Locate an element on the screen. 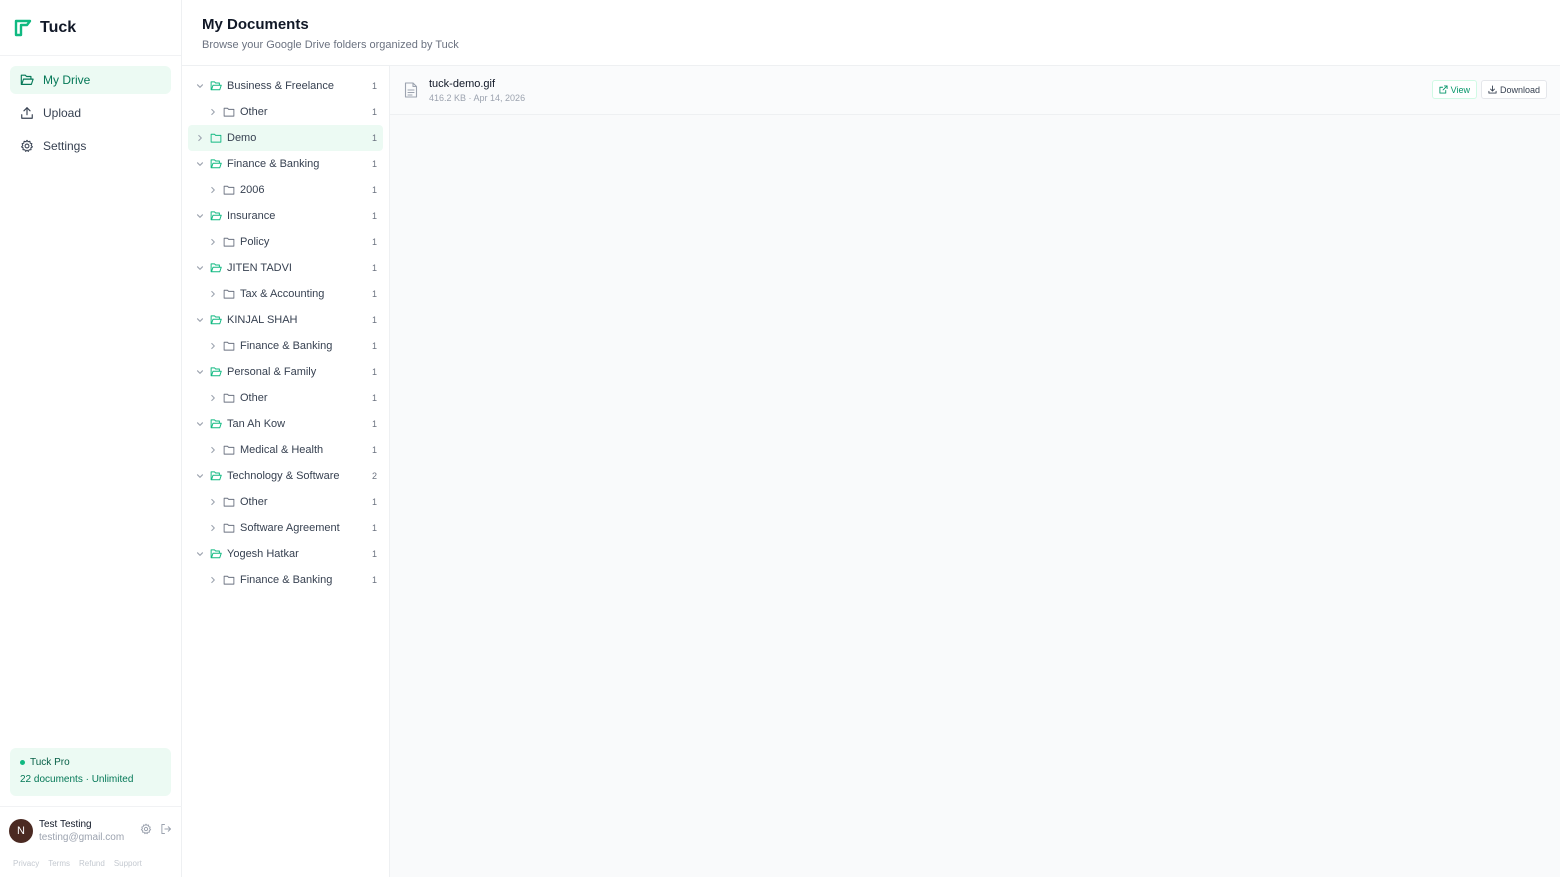 The width and height of the screenshot is (1560, 877). tree-folder-label: Demo is located at coordinates (242, 138).